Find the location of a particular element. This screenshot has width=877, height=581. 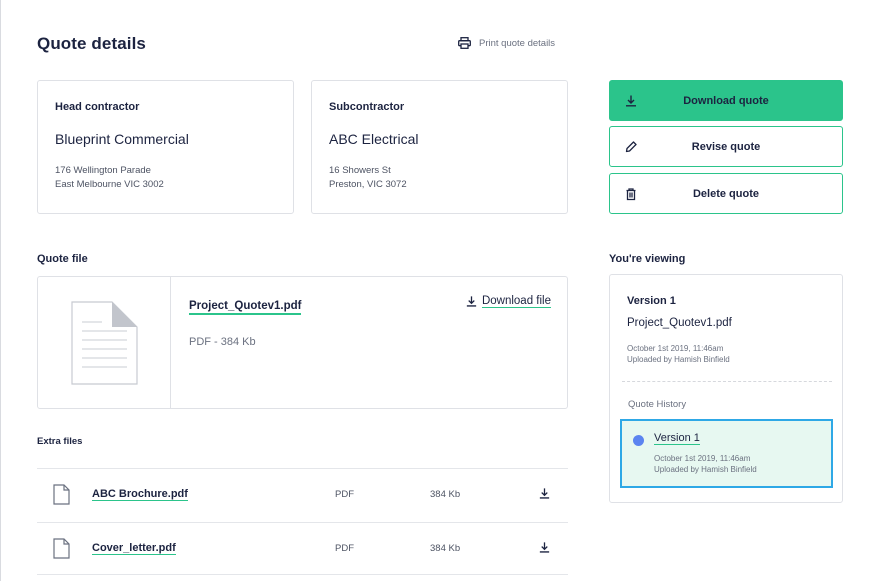

subcontractor-address-line2: Preston, VIC 3072 is located at coordinates (368, 184).